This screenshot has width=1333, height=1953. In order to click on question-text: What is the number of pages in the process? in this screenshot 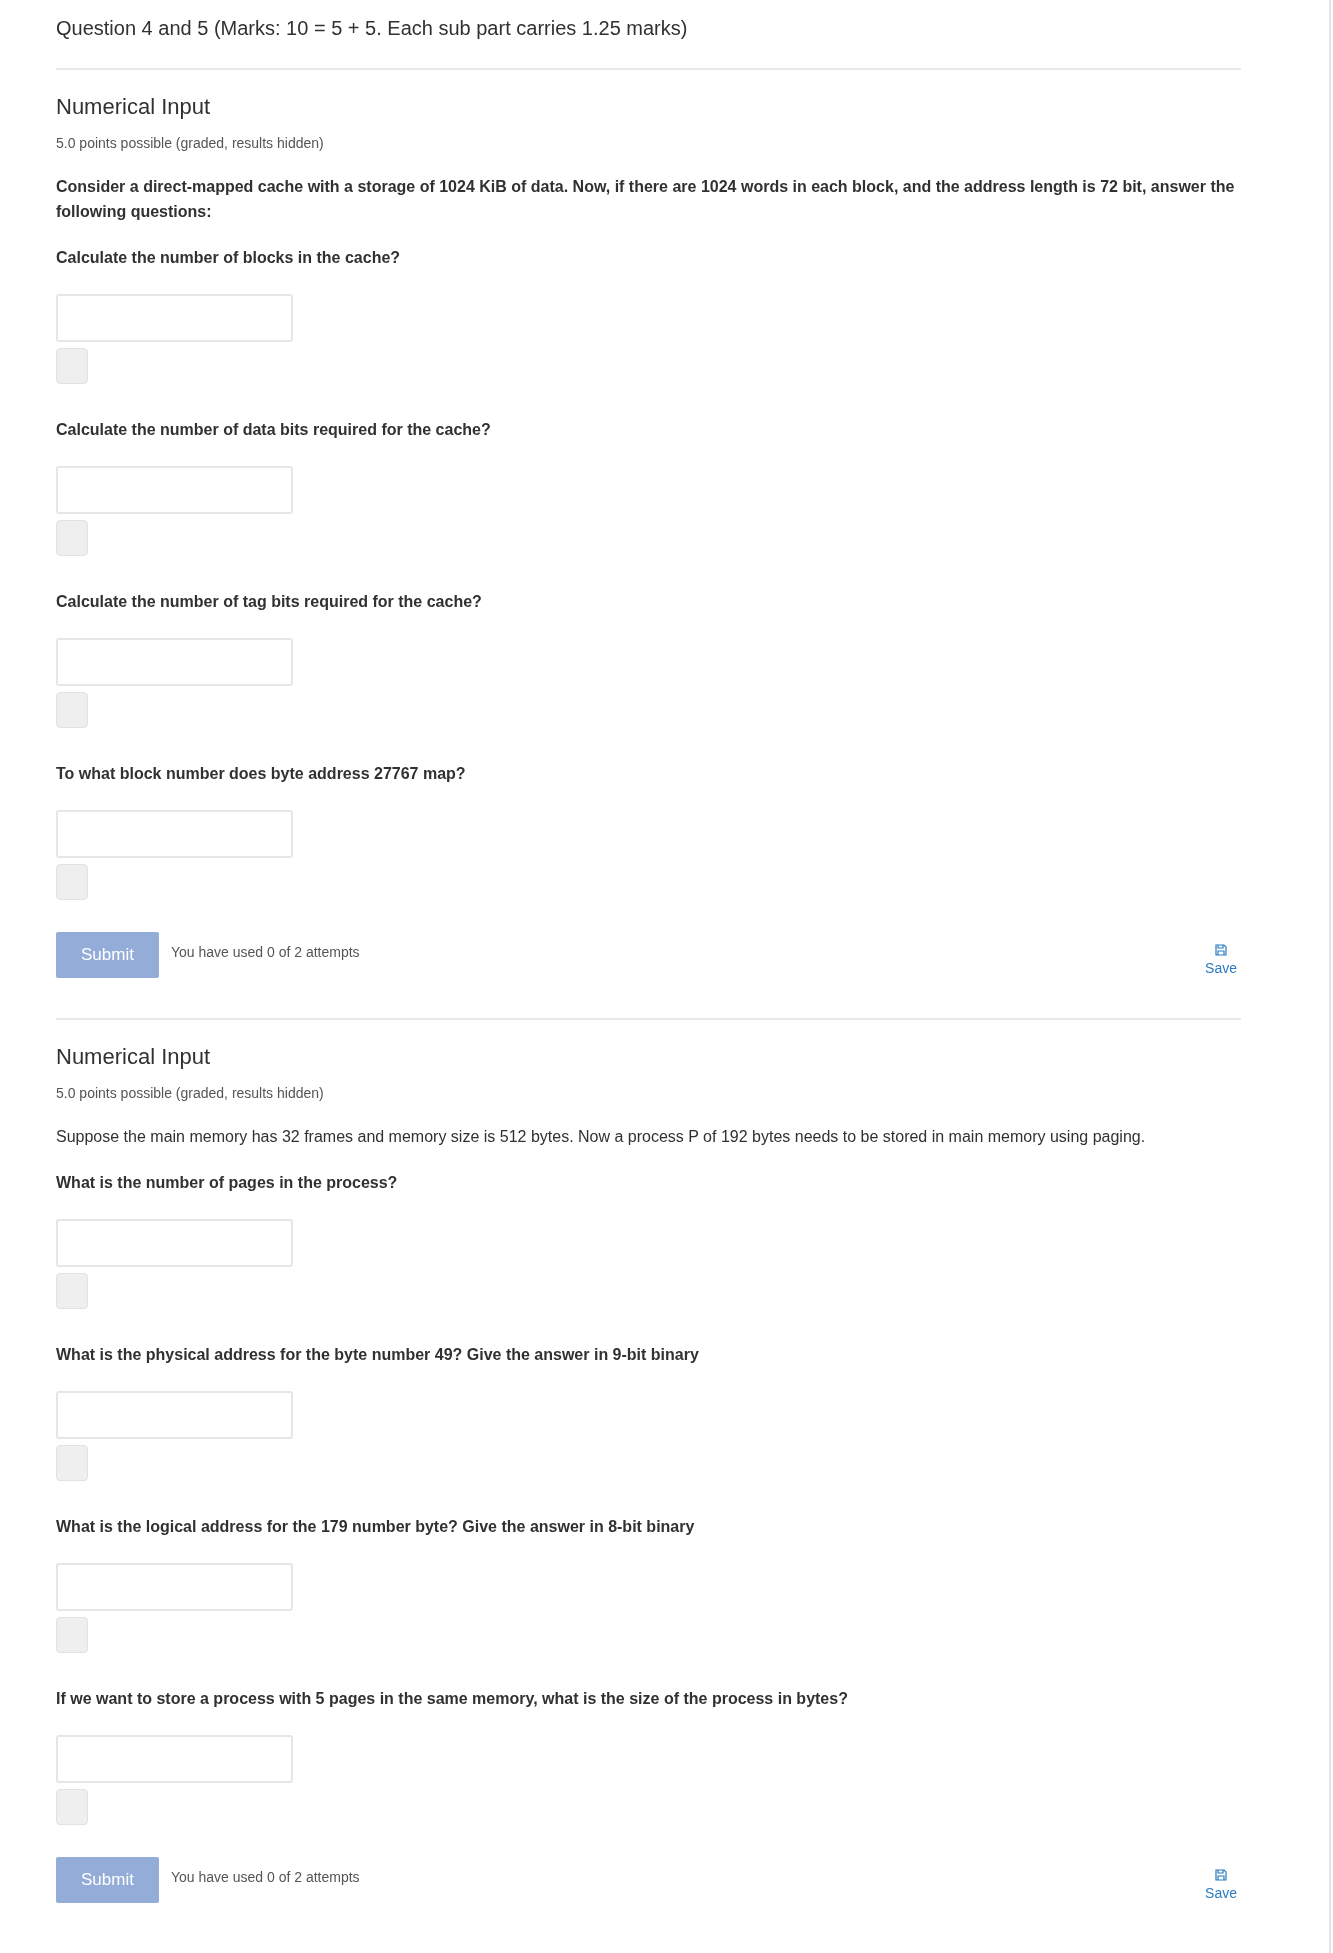, I will do `click(227, 1183)`.